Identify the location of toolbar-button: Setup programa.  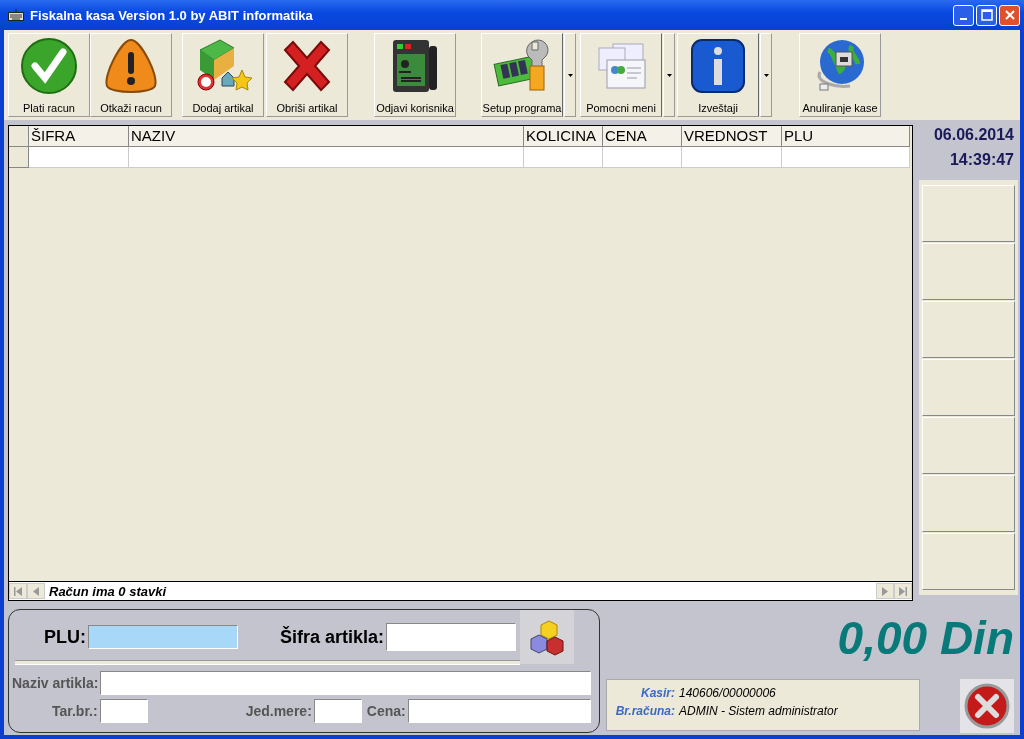
(522, 75).